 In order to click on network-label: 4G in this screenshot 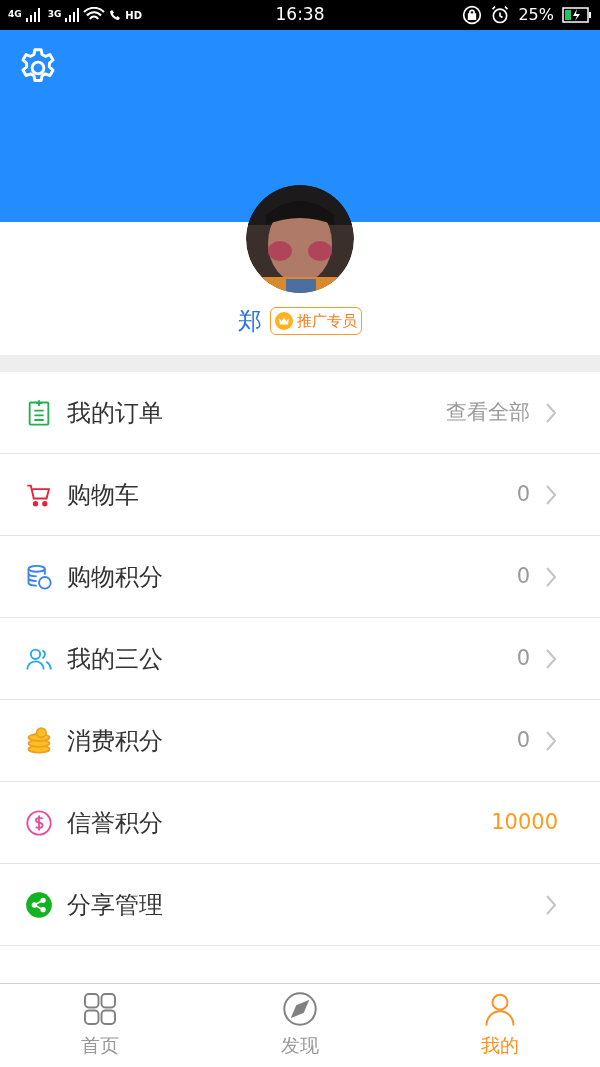, I will do `click(15, 15)`.